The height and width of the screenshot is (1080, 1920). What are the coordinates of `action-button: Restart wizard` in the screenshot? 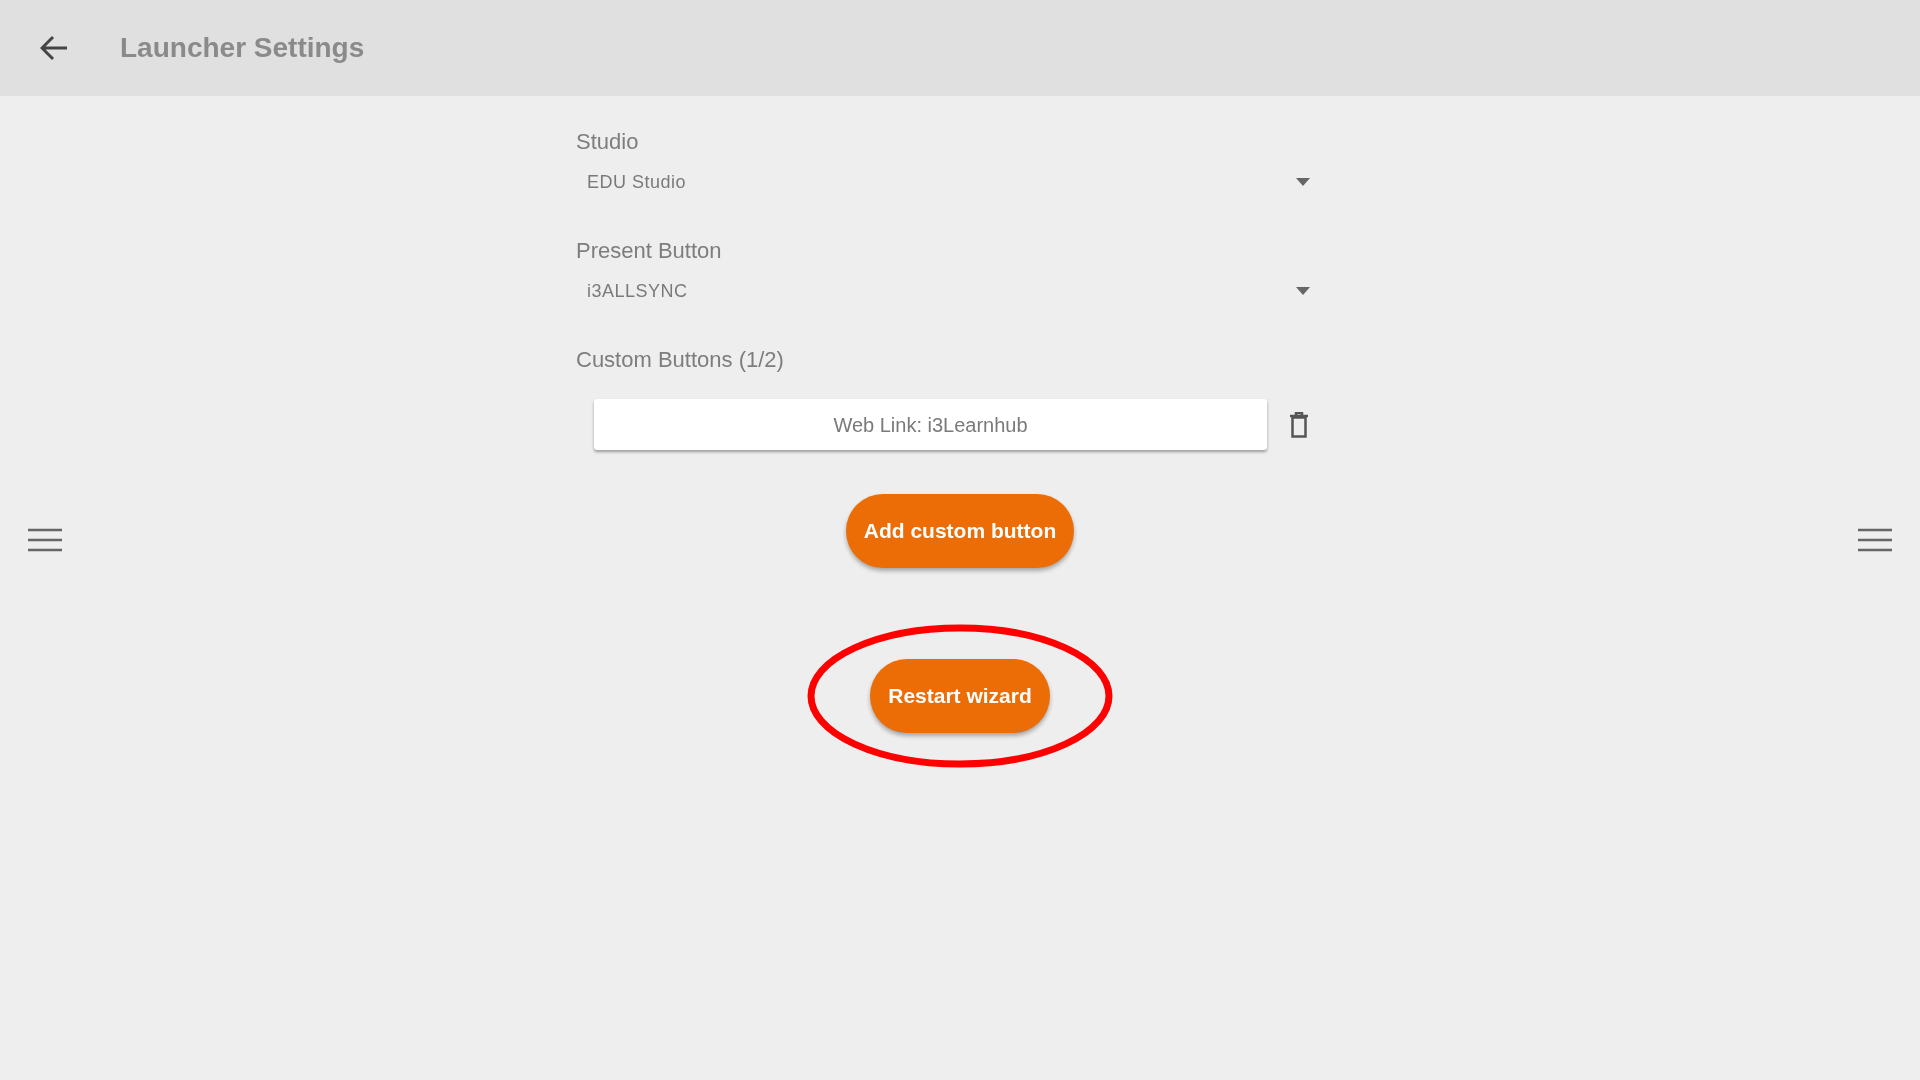 It's located at (960, 696).